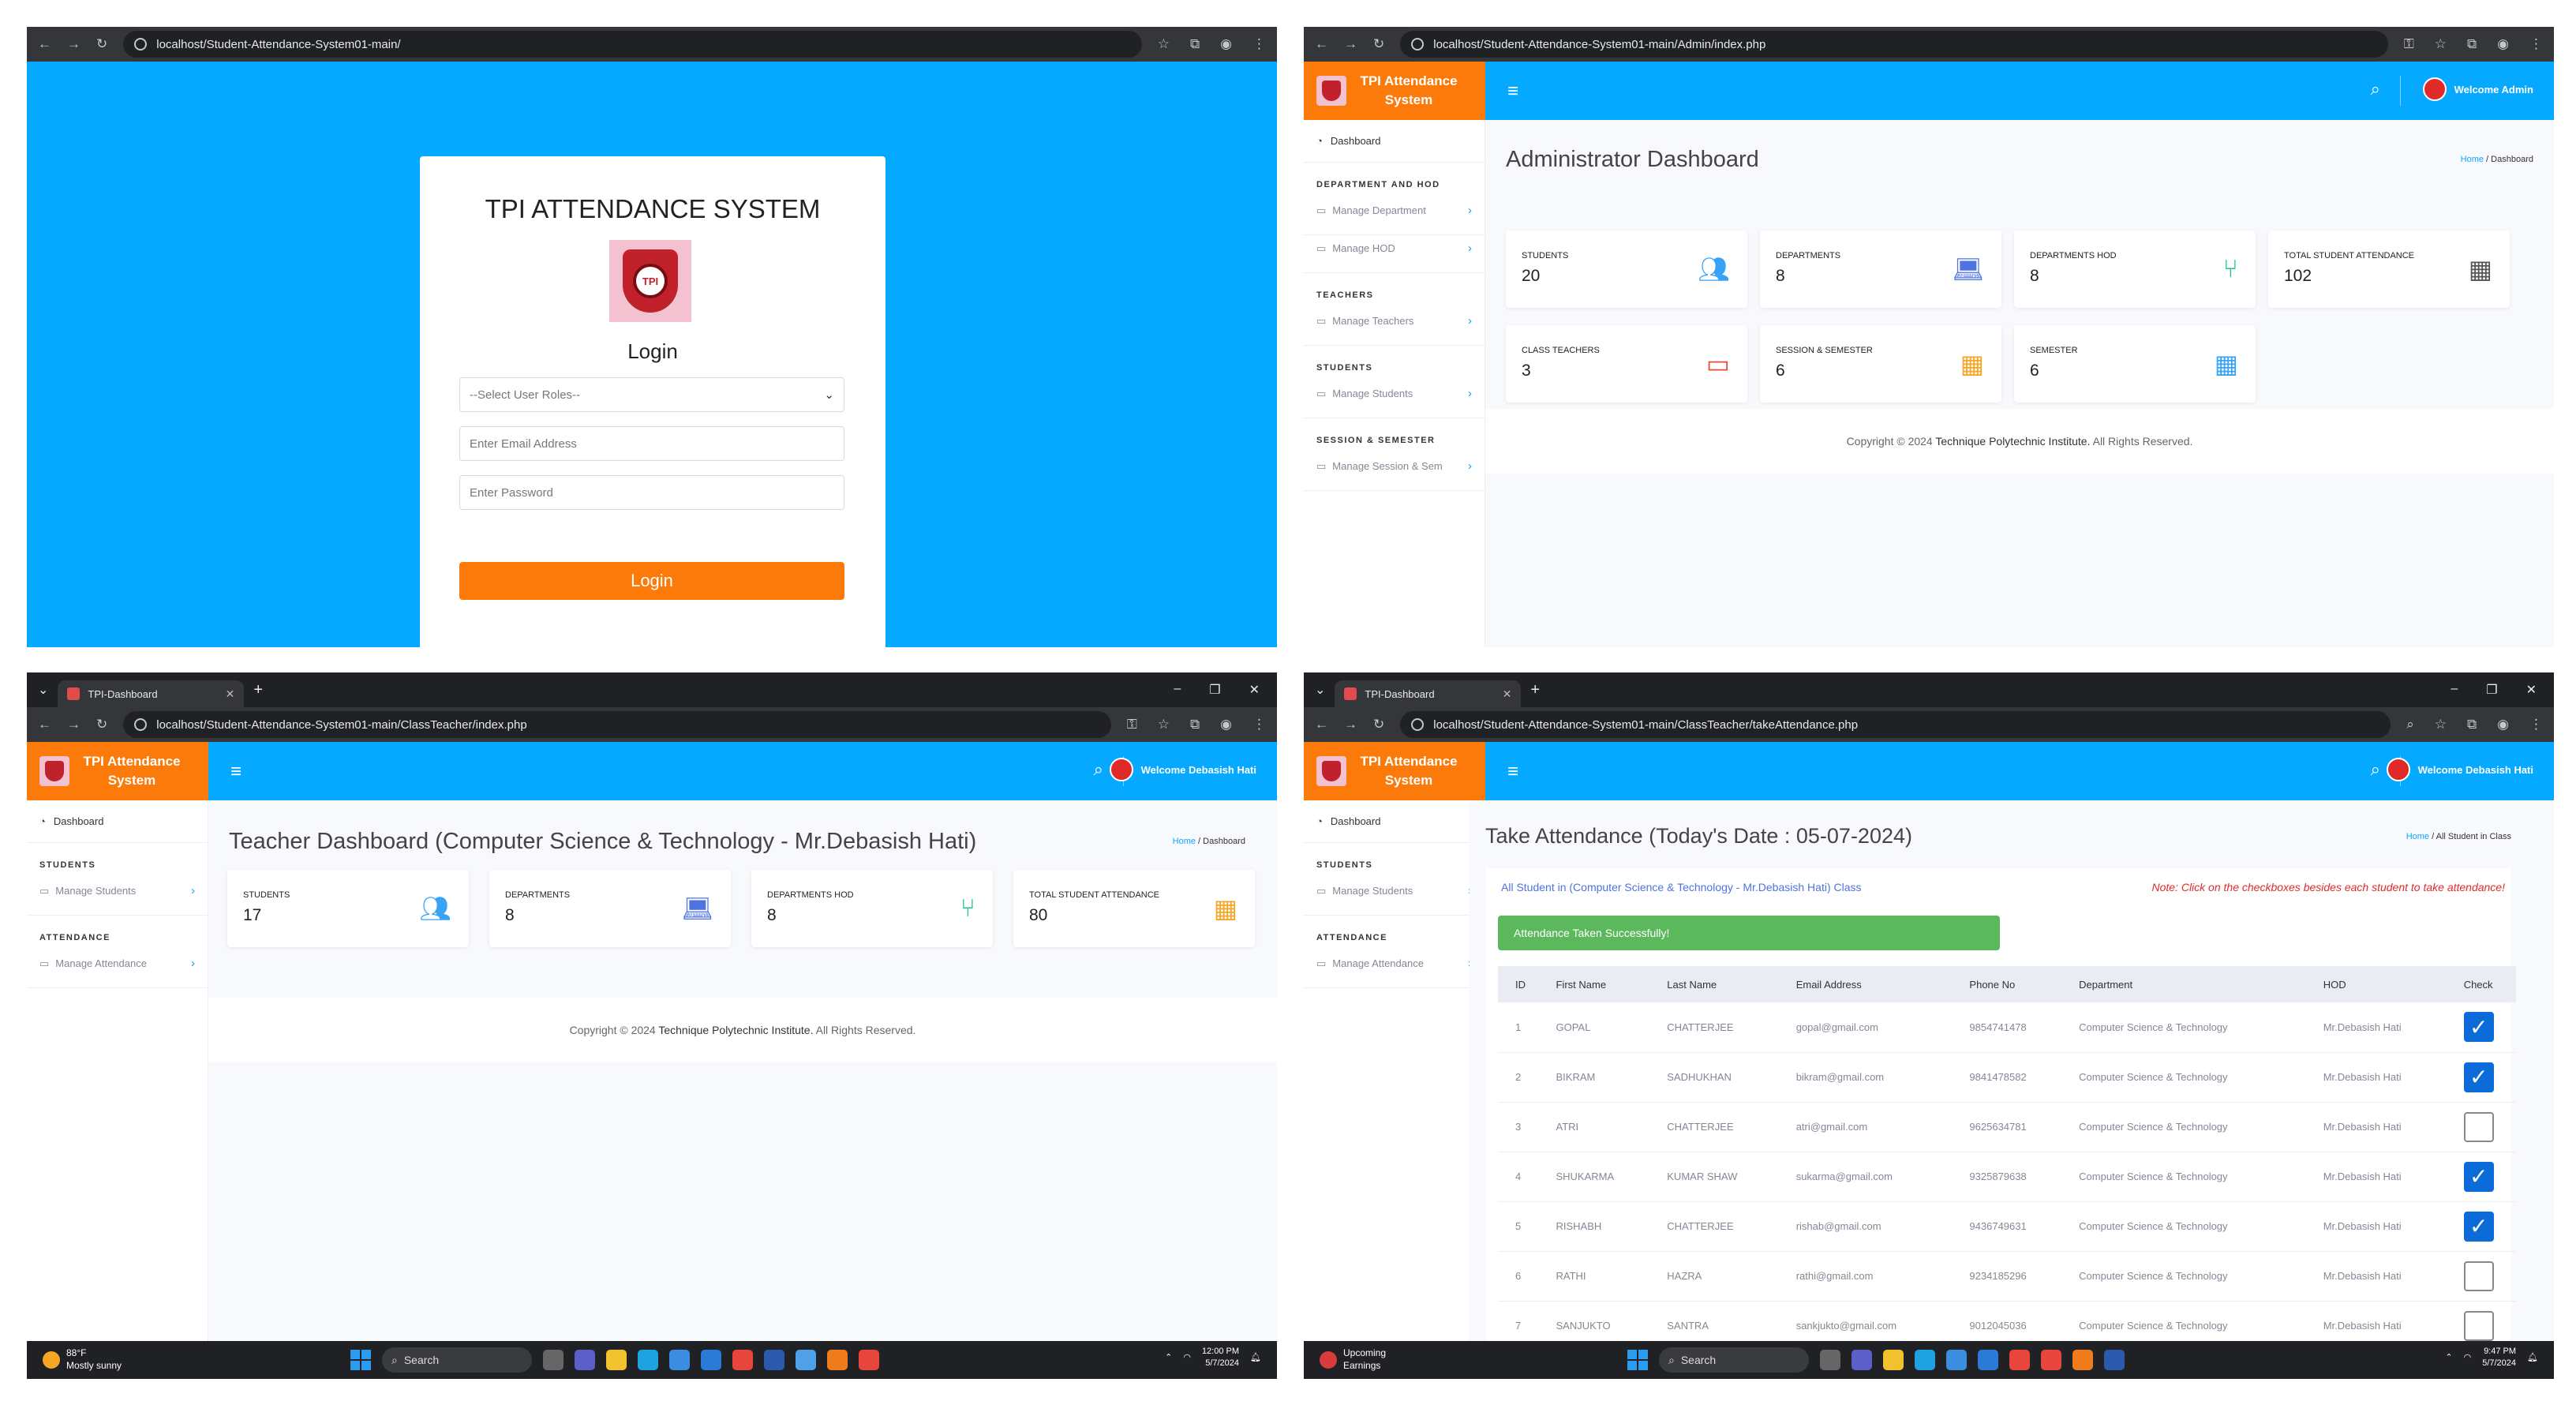  What do you see at coordinates (82, 1360) in the screenshot?
I see `weather-widget: 88°F Mostly sunny` at bounding box center [82, 1360].